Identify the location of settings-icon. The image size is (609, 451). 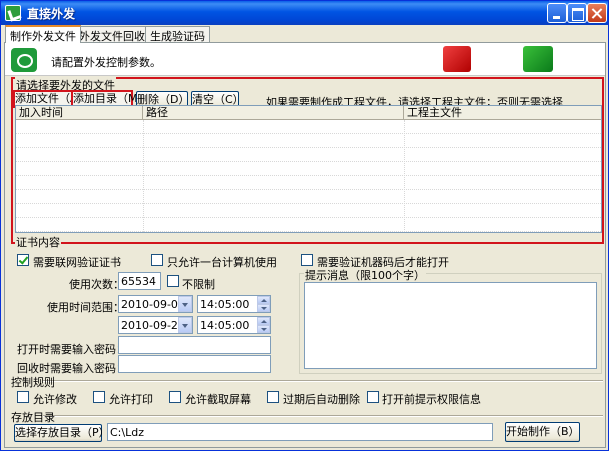
(24, 60).